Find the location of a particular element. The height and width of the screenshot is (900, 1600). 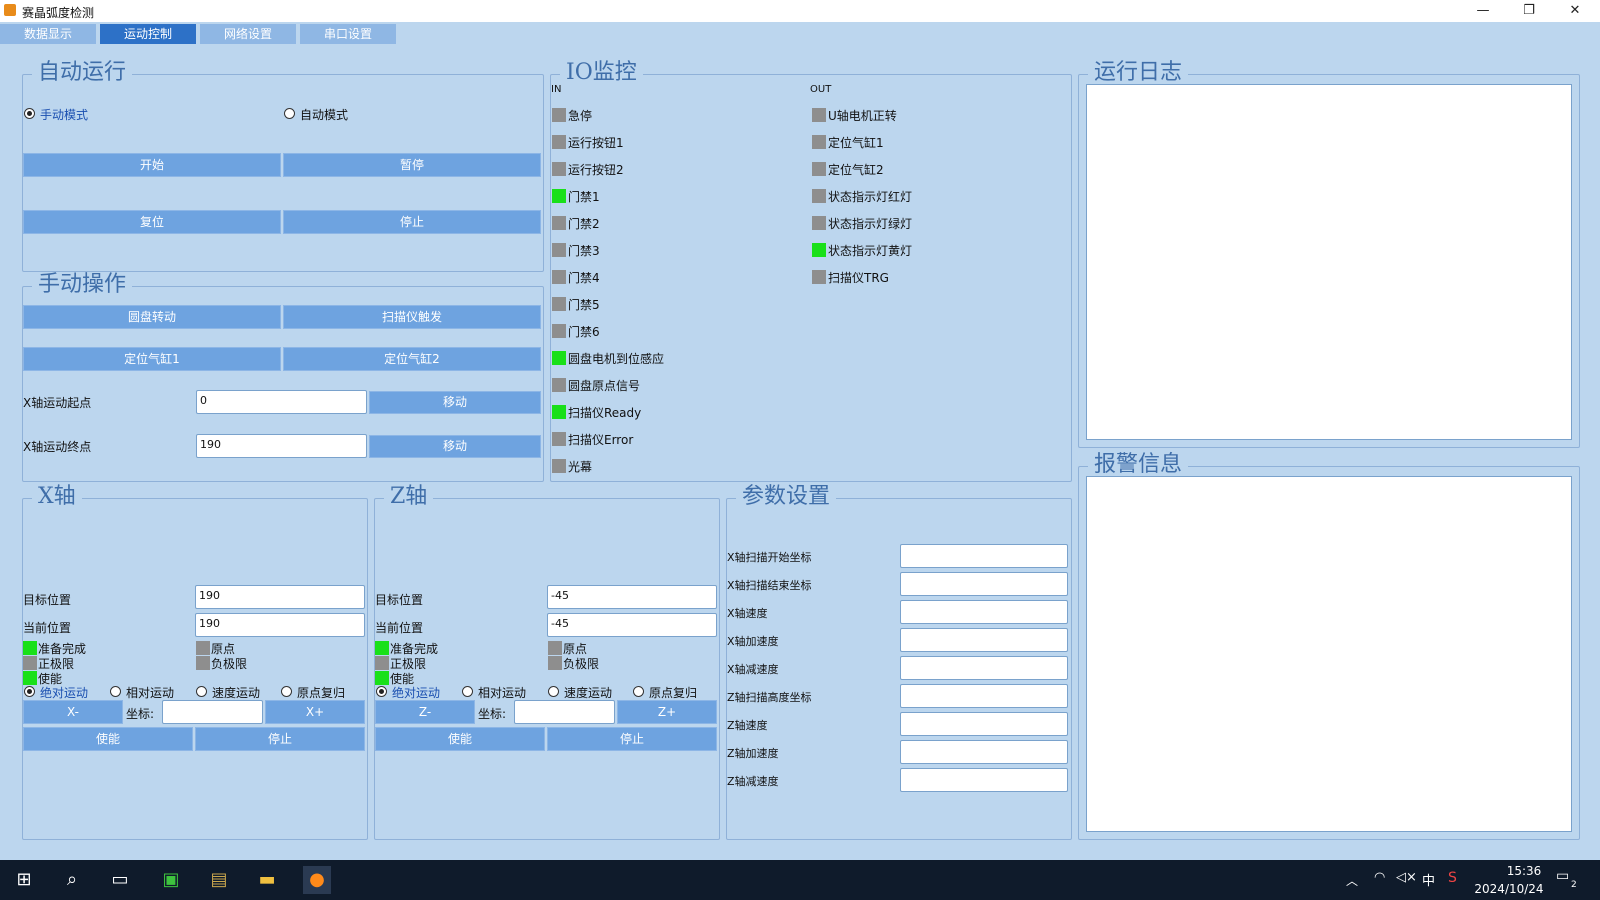

x-mode-absolute-radio is located at coordinates (29, 691).